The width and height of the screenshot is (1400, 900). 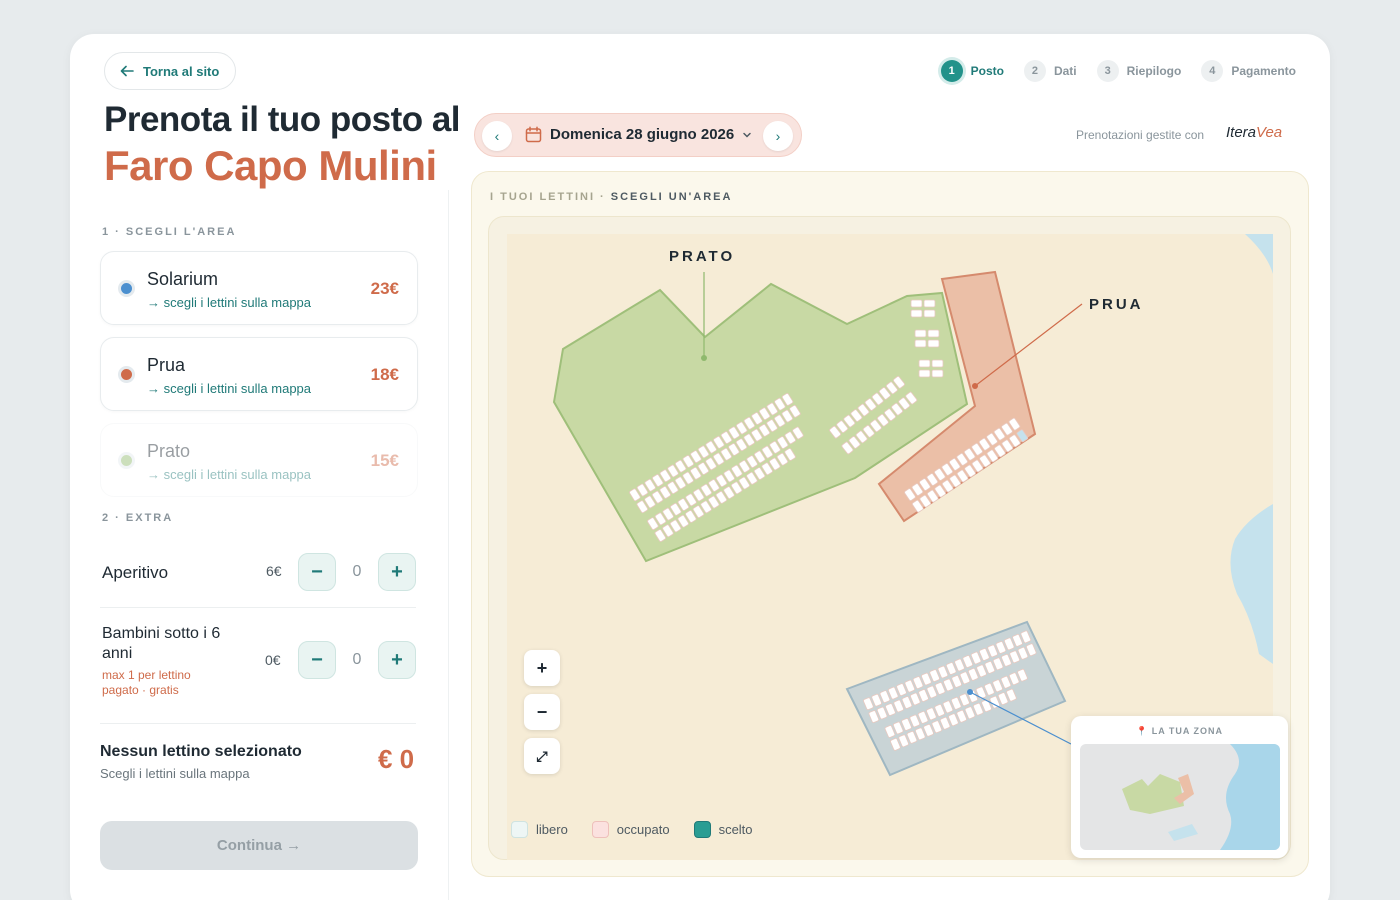 I want to click on step-number: 4, so click(x=1212, y=71).